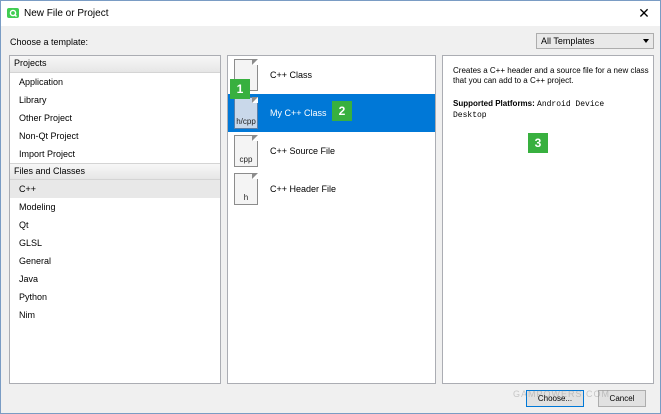  Describe the element at coordinates (13, 13) in the screenshot. I see `qt-creator-app-icon` at that location.